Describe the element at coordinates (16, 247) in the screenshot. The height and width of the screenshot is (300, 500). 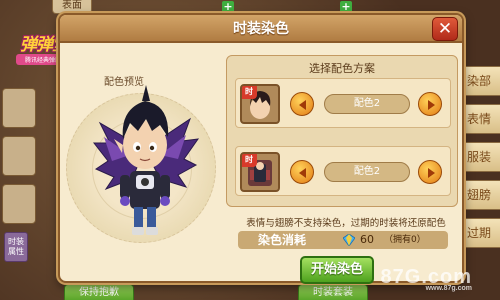
I see `fashion-attribute-button: 时装属性` at that location.